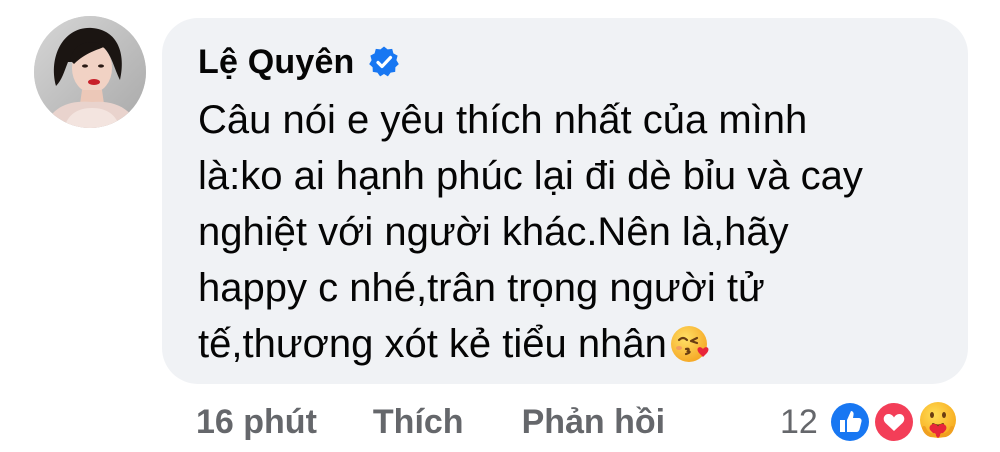 This screenshot has width=1000, height=452. I want to click on comment-line-text: tế,thương xót kẻ tiểu nhân, so click(432, 344).